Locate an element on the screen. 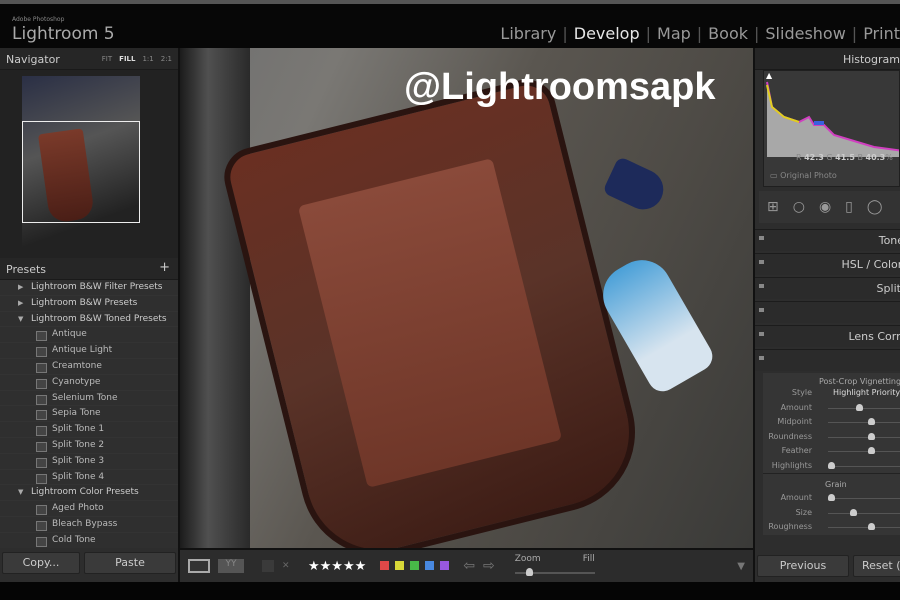 The width and height of the screenshot is (900, 600). section-header: Tone Curve is located at coordinates (827, 240).